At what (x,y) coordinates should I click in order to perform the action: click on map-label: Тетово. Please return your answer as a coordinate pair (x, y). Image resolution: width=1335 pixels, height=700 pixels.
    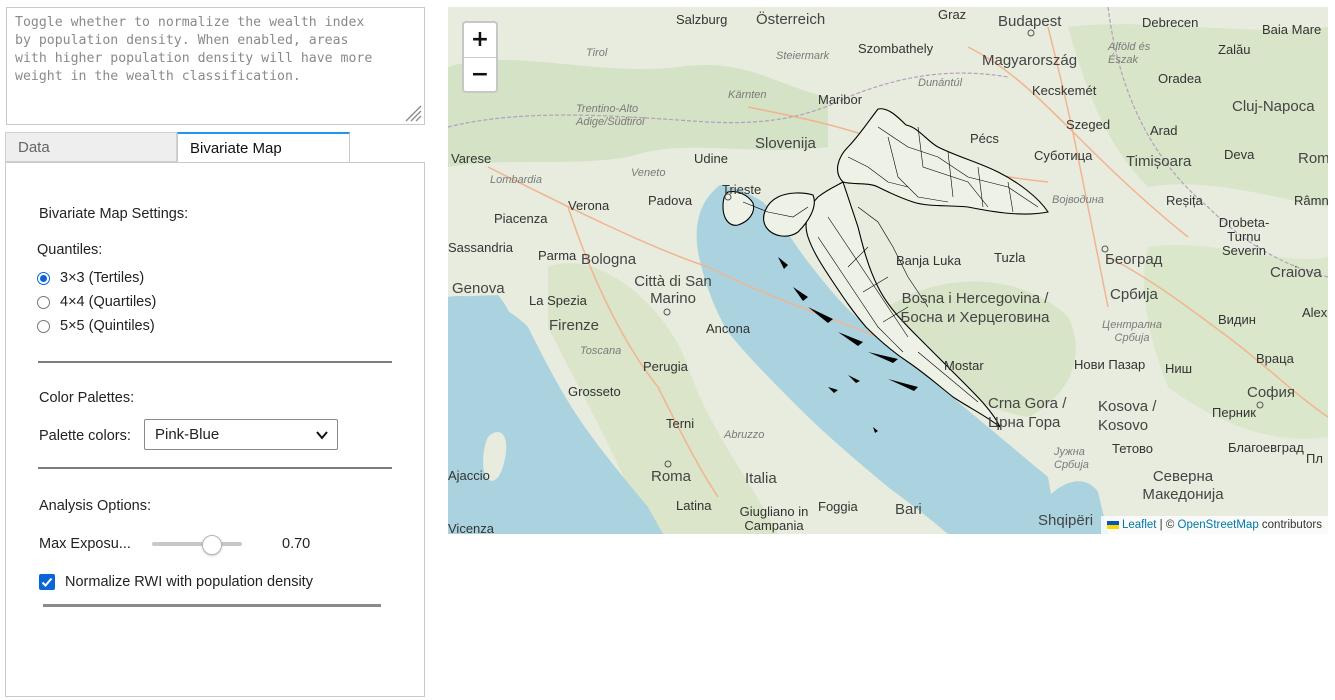
    Looking at the image, I should click on (1133, 448).